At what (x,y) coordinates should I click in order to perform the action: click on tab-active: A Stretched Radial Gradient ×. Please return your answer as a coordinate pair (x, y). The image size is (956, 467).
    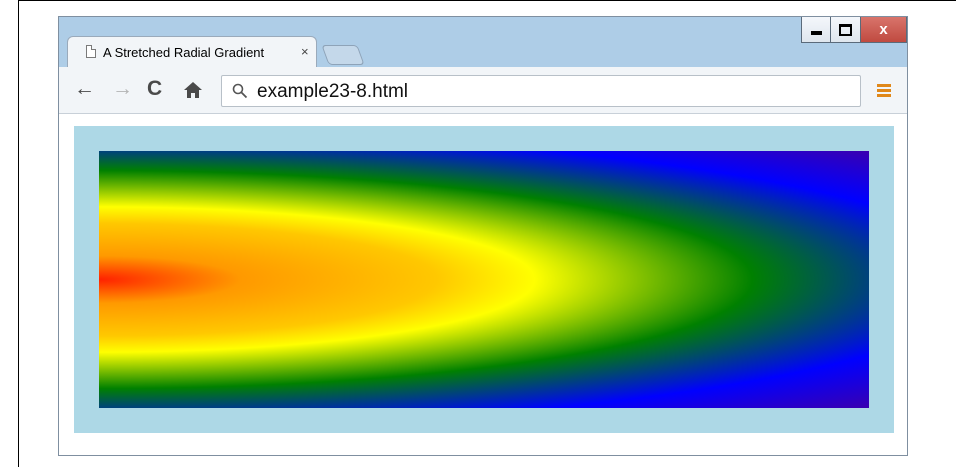
    Looking at the image, I should click on (192, 52).